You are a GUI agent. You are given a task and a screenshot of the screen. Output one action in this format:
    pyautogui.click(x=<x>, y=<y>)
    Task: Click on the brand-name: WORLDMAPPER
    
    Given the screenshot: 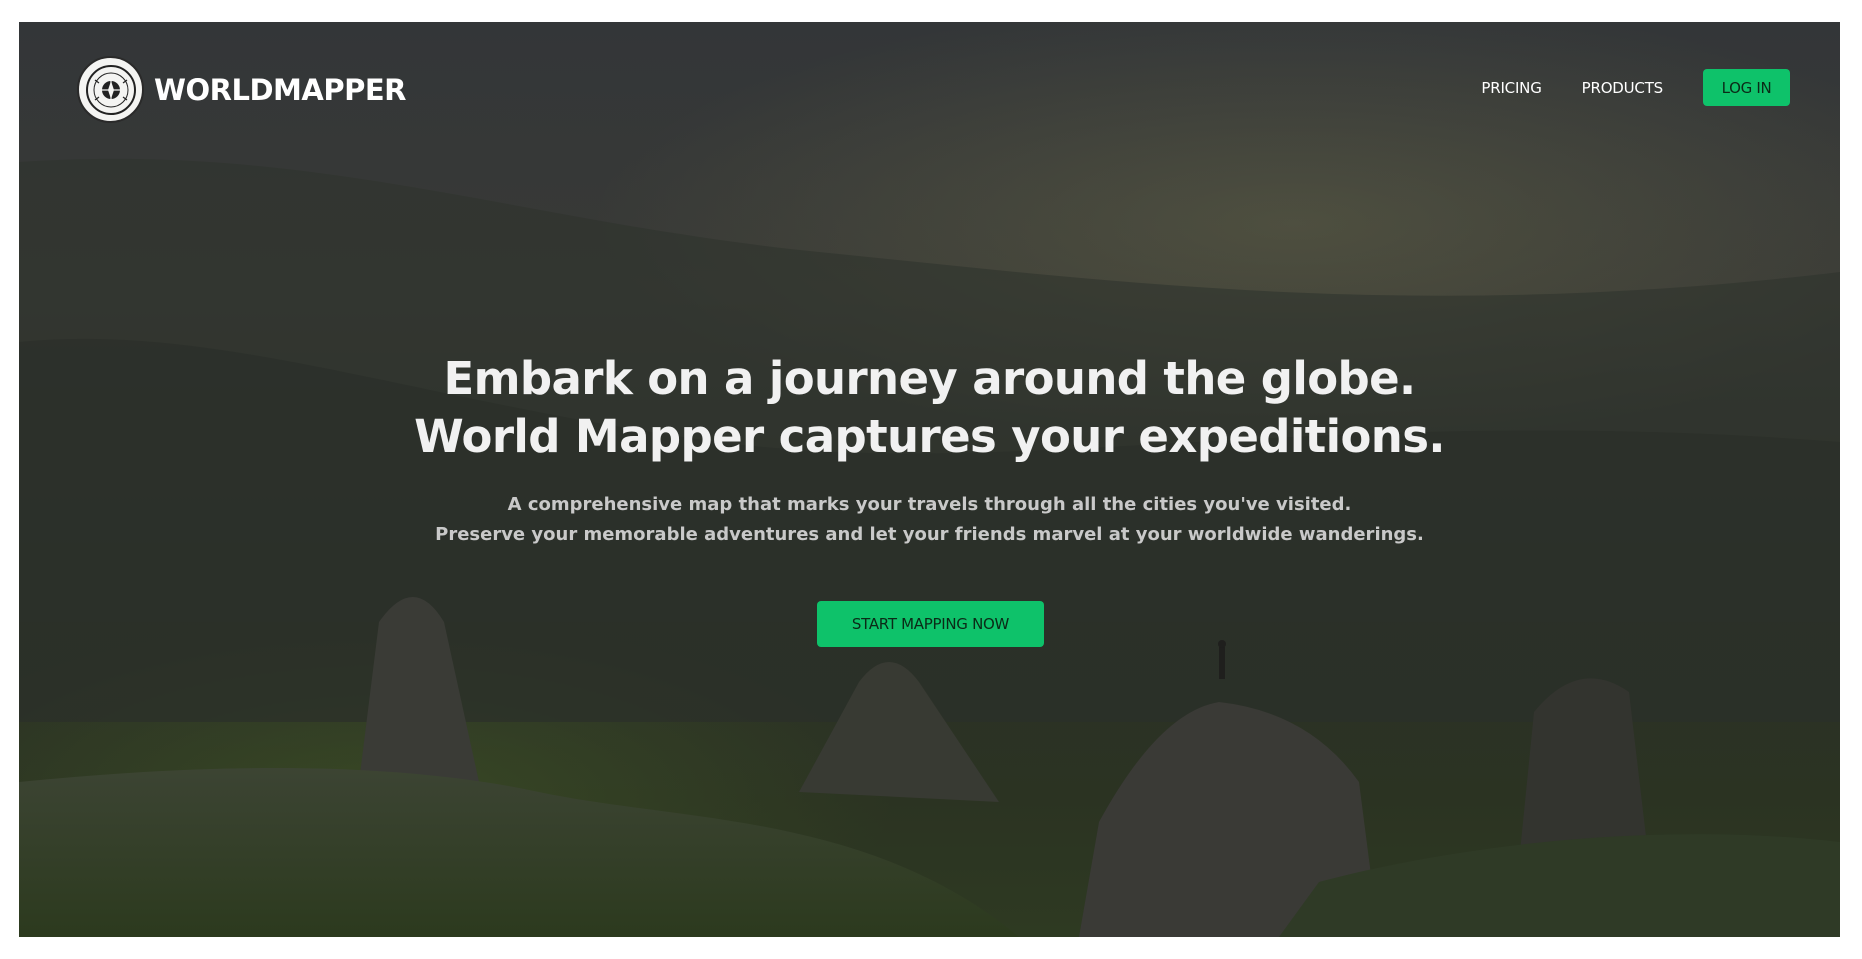 What is the action you would take?
    pyautogui.click(x=280, y=89)
    